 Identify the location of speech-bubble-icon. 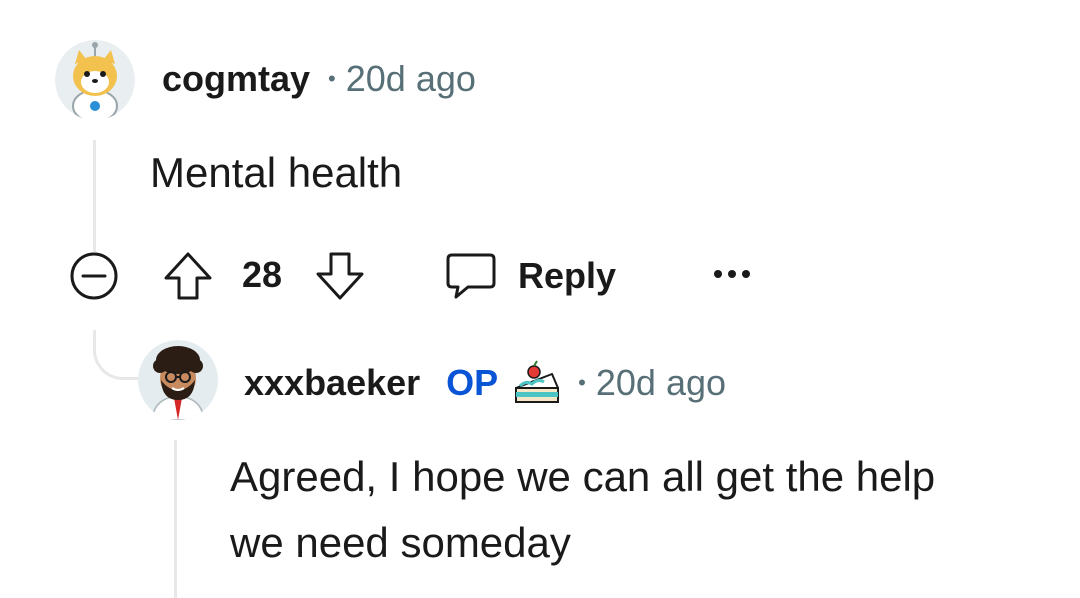
(471, 276).